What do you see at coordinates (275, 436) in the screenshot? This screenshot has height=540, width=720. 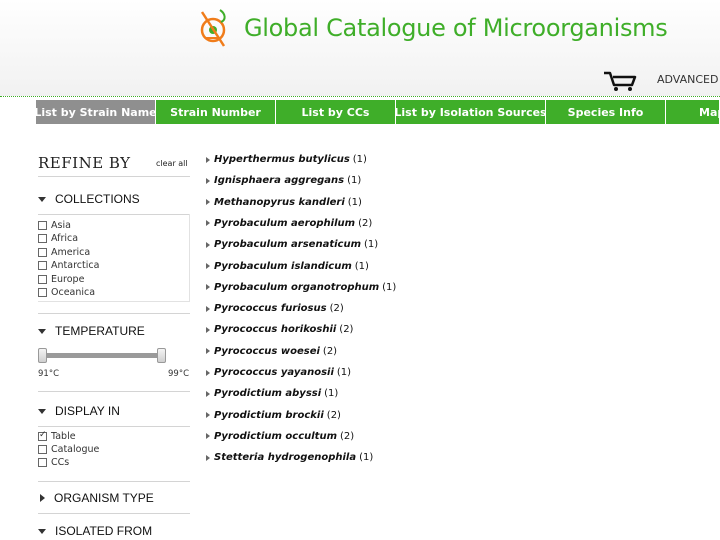 I see `species-name-link: Pyrodictium occultum` at bounding box center [275, 436].